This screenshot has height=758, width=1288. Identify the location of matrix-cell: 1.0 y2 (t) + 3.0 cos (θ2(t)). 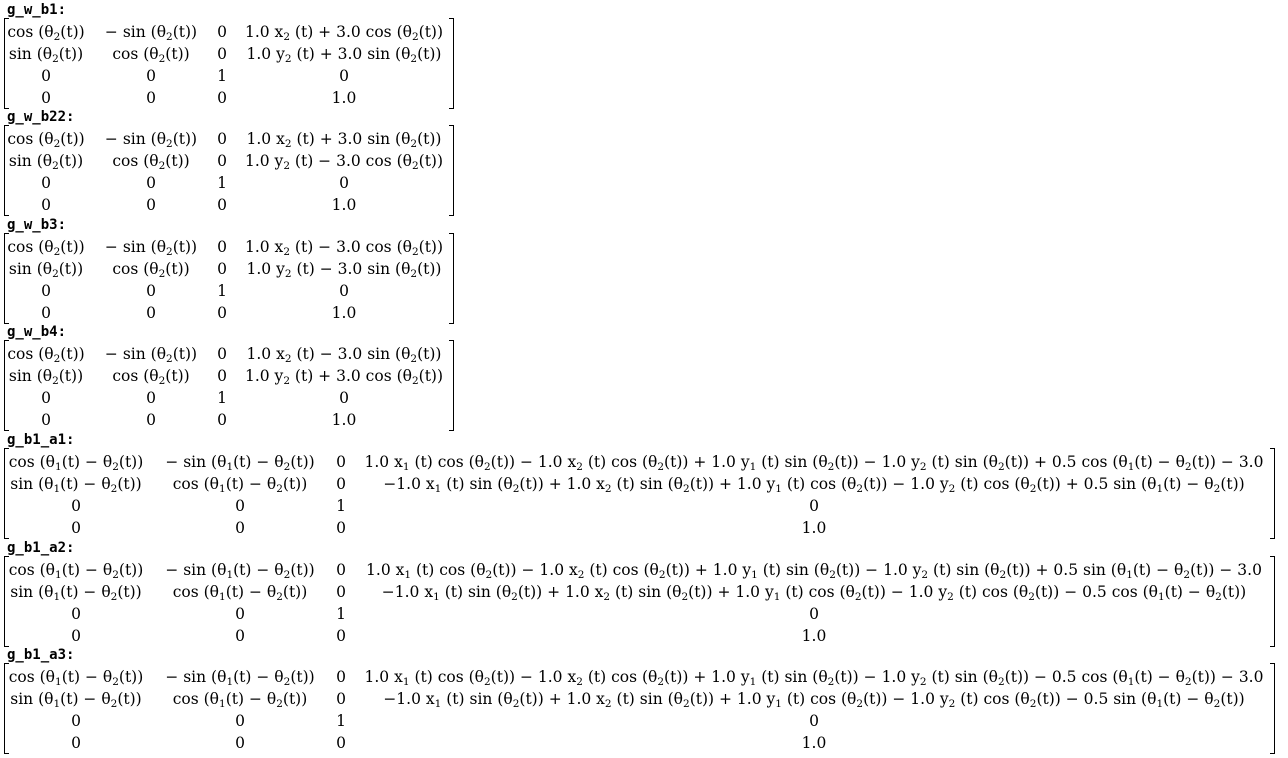
(344, 377).